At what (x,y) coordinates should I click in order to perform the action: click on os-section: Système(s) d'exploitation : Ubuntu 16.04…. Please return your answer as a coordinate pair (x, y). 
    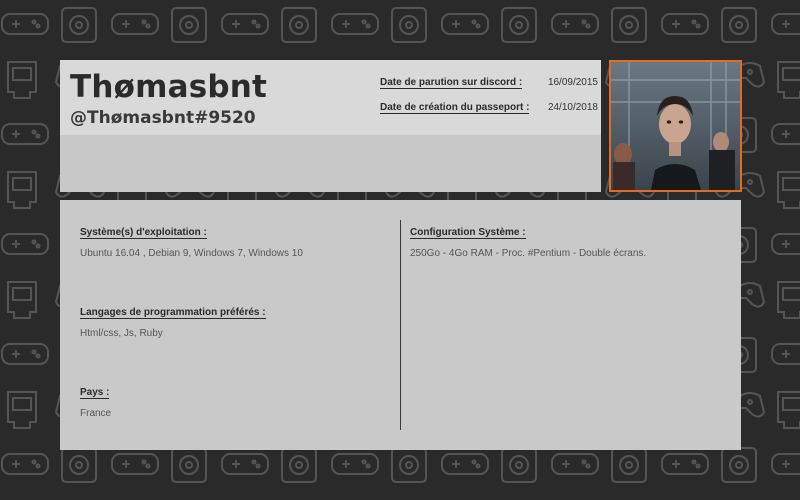
    Looking at the image, I should click on (191, 240).